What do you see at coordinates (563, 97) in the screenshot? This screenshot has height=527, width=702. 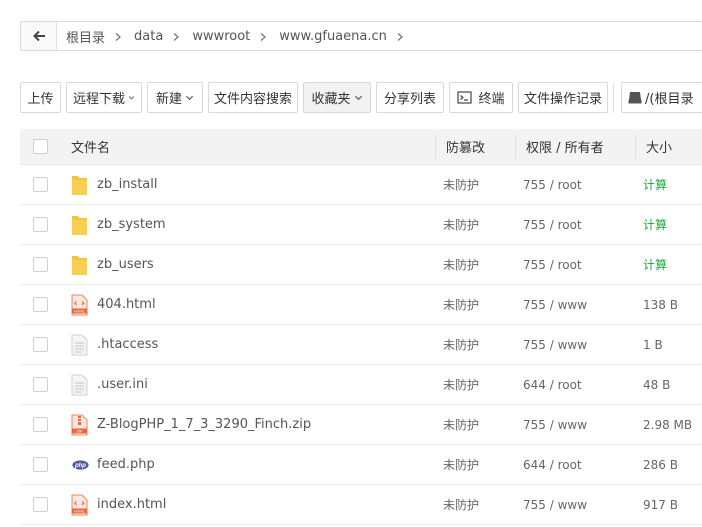 I see `file-log-button: 文件操作记录` at bounding box center [563, 97].